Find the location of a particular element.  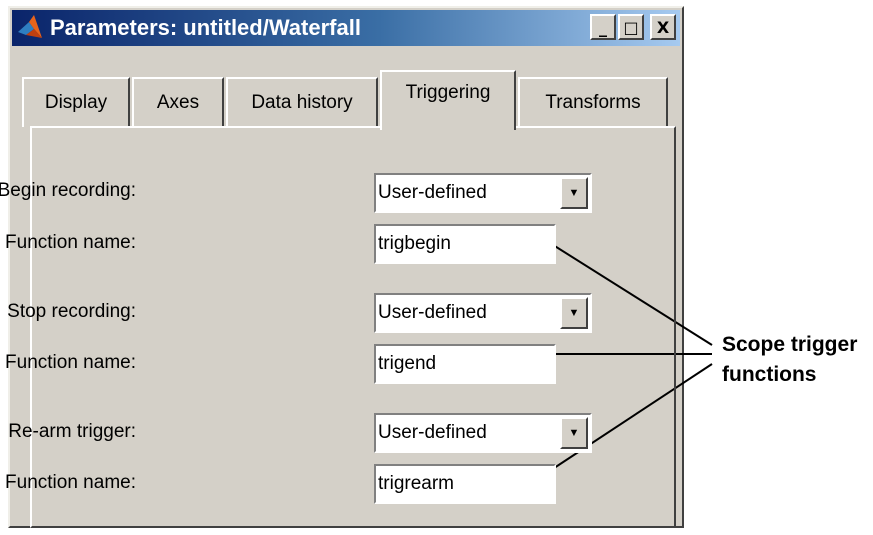

stop-recording-label: Stop recording: is located at coordinates (71, 311).